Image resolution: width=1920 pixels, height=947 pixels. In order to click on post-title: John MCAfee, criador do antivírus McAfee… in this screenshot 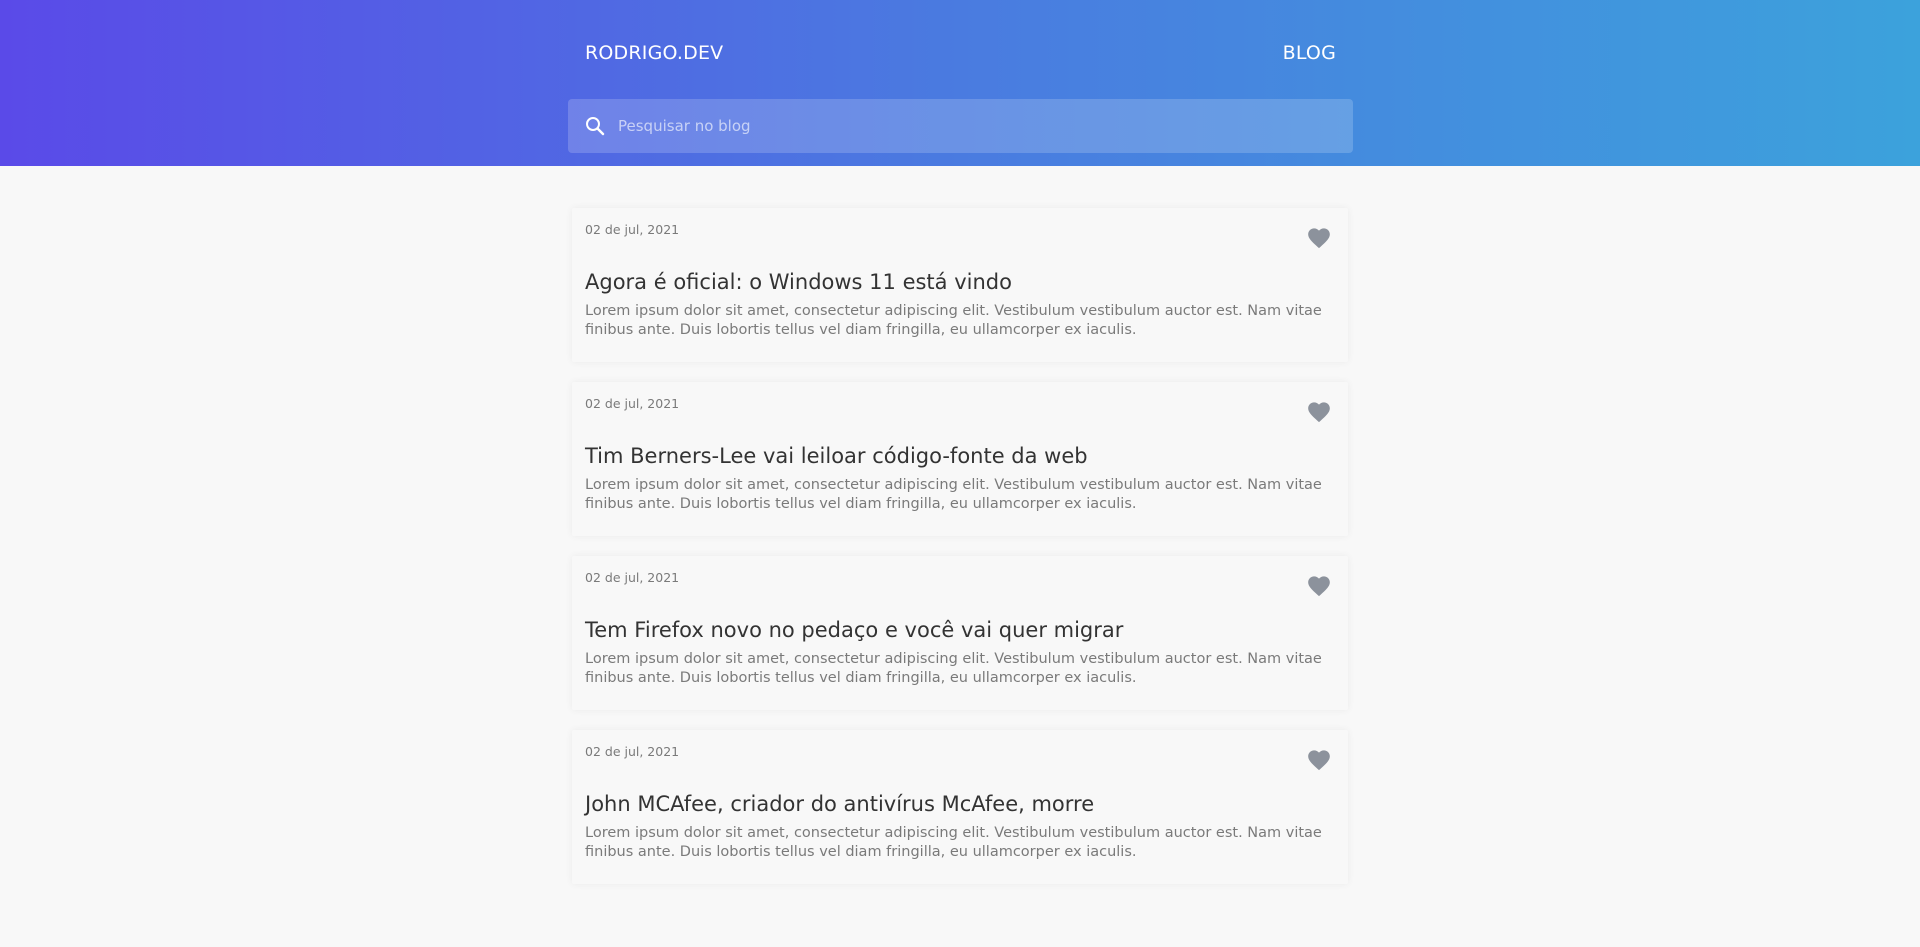, I will do `click(960, 804)`.